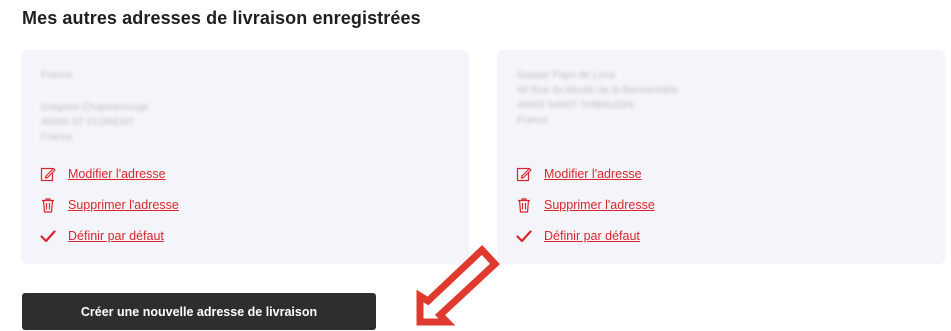 The height and width of the screenshot is (331, 951). Describe the element at coordinates (87, 122) in the screenshot. I see `address-line: 46000 ST FLORENT` at that location.